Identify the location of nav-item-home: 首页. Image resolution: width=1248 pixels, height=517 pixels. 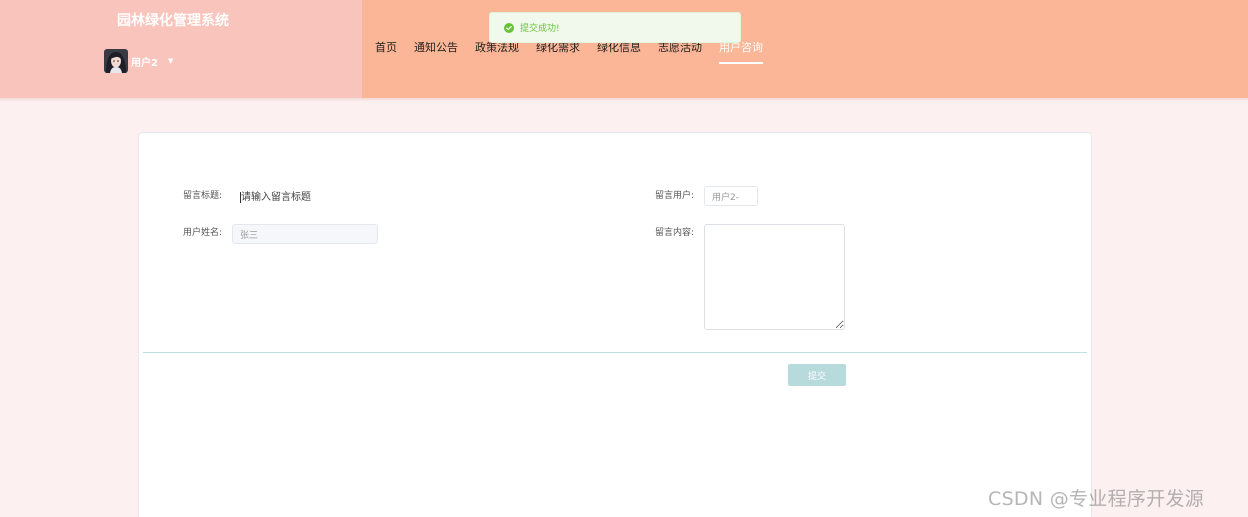
(386, 48).